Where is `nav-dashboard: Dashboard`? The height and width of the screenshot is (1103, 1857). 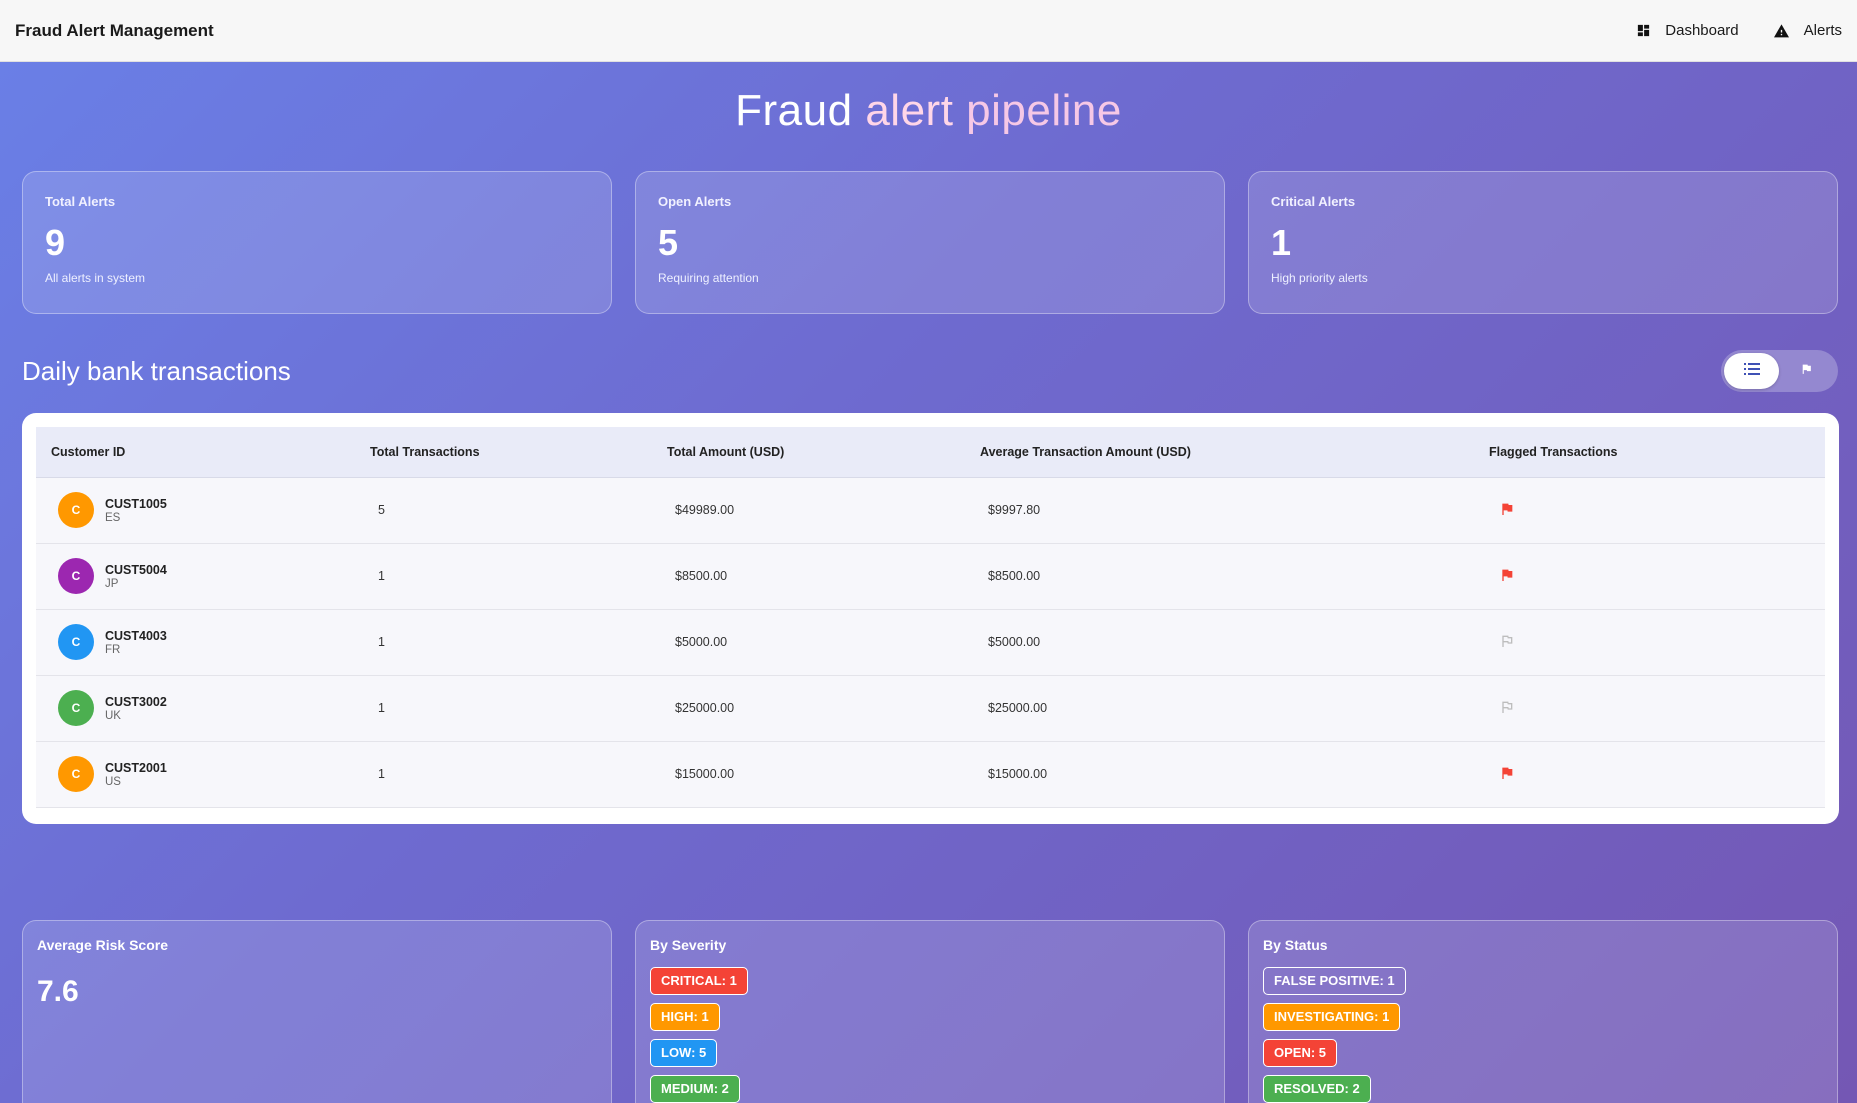
nav-dashboard: Dashboard is located at coordinates (1687, 30).